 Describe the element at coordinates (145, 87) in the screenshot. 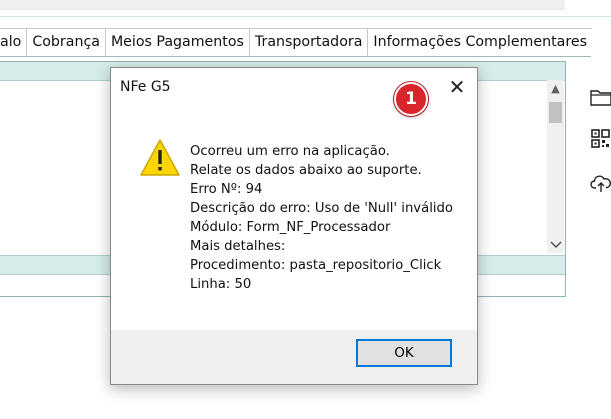

I see `dialog-title: NFe G5` at that location.